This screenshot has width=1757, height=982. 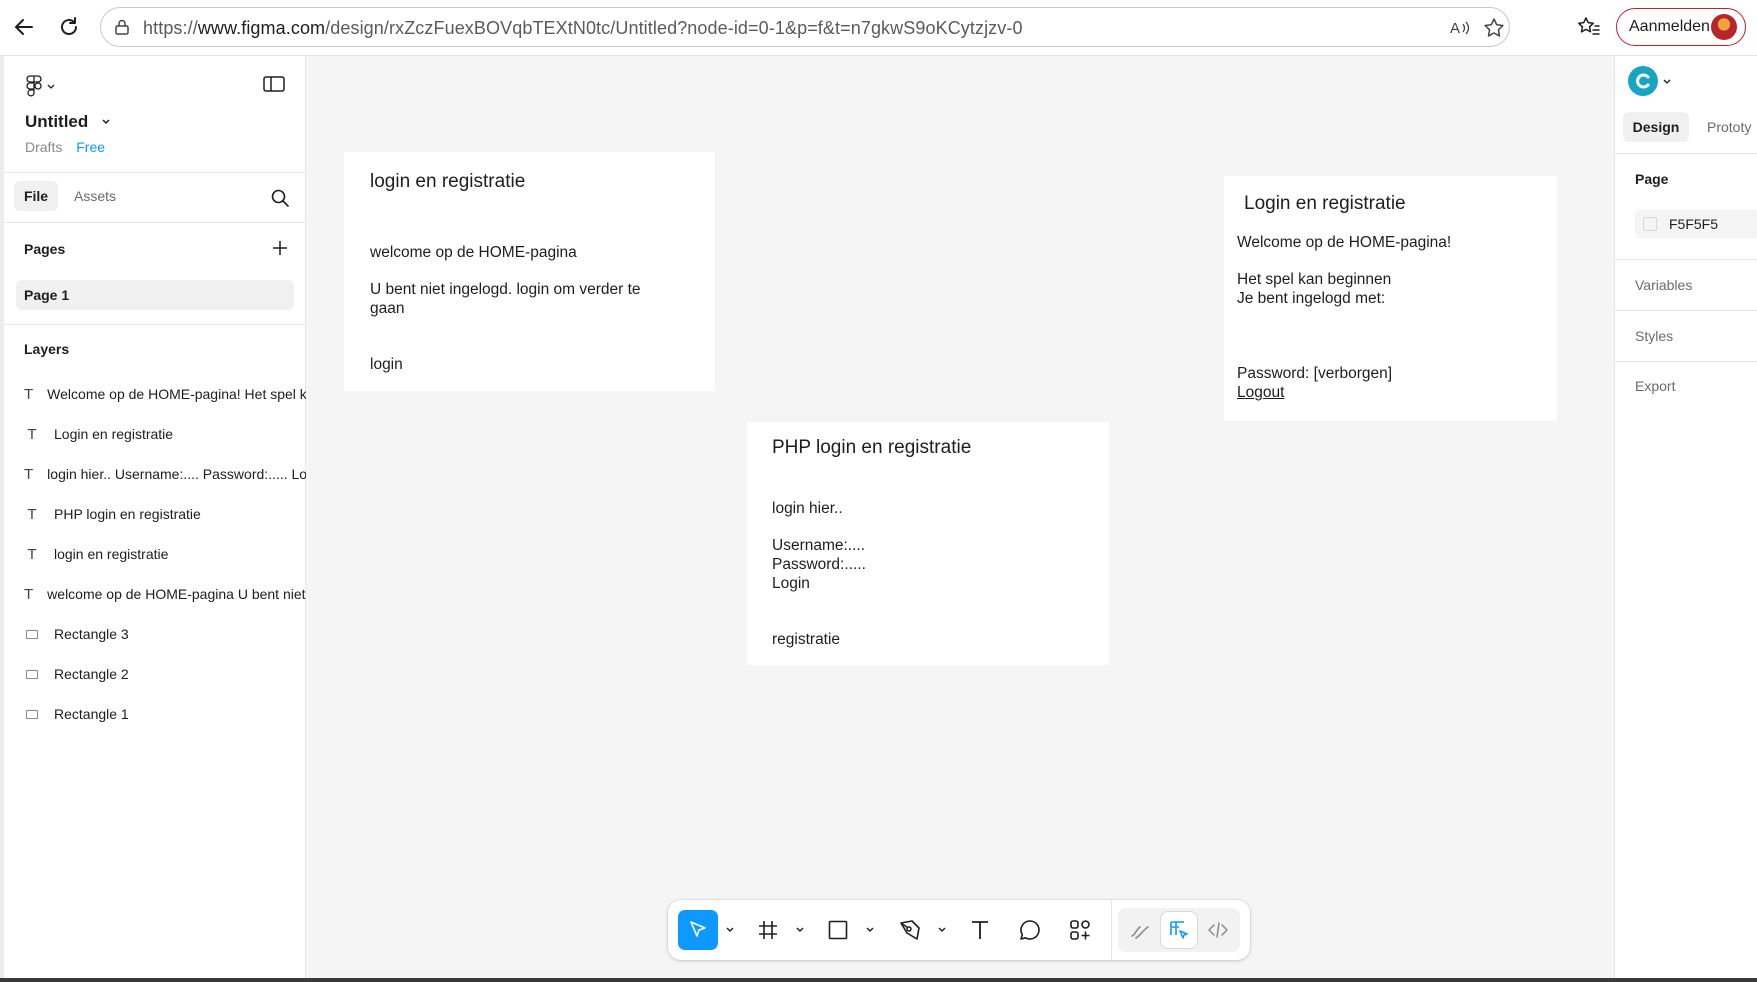 I want to click on layer-item: Rectangle 1, so click(x=165, y=714).